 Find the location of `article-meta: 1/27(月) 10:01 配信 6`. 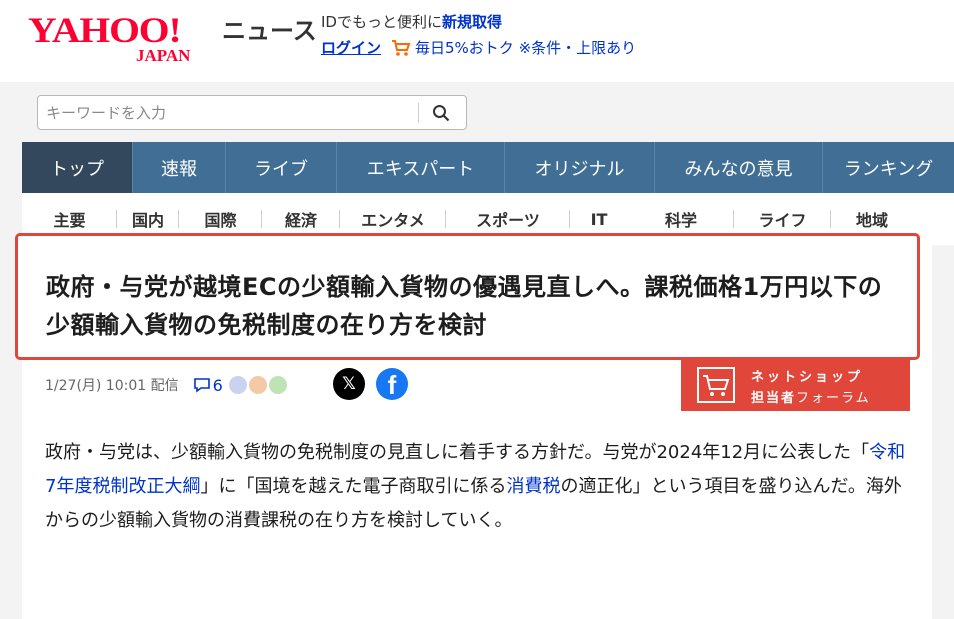

article-meta: 1/27(月) 10:01 配信 6 is located at coordinates (167, 385).